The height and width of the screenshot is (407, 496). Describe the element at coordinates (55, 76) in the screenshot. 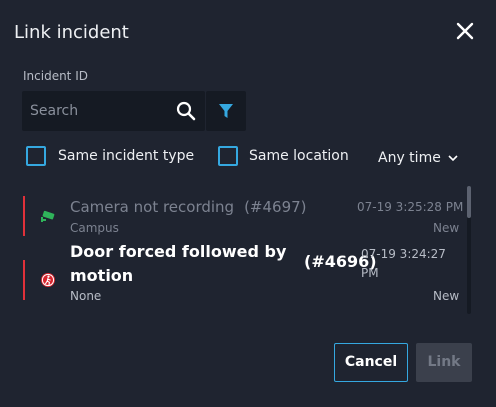

I see `incident-id-label: Incident ID` at that location.